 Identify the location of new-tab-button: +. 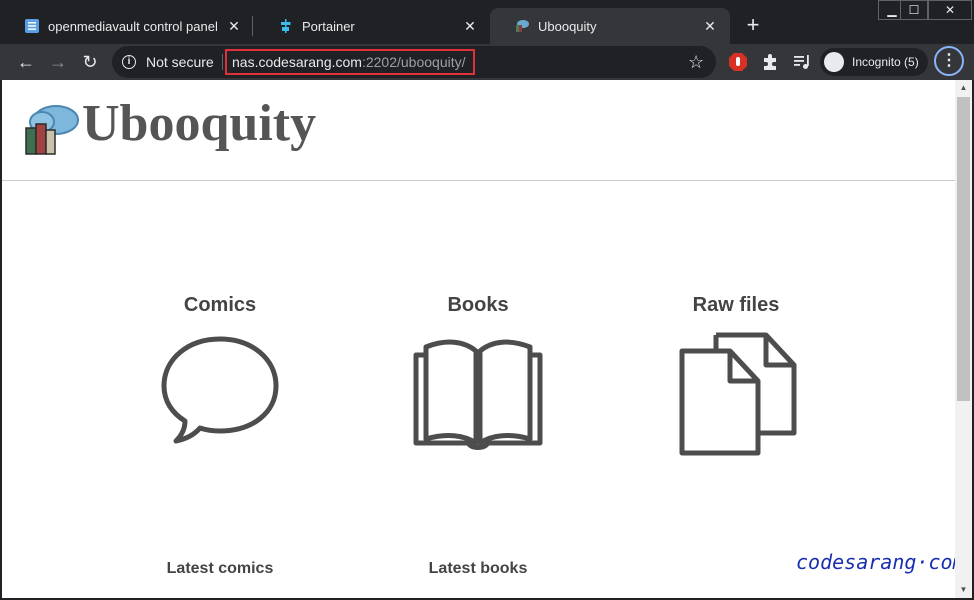
(753, 26).